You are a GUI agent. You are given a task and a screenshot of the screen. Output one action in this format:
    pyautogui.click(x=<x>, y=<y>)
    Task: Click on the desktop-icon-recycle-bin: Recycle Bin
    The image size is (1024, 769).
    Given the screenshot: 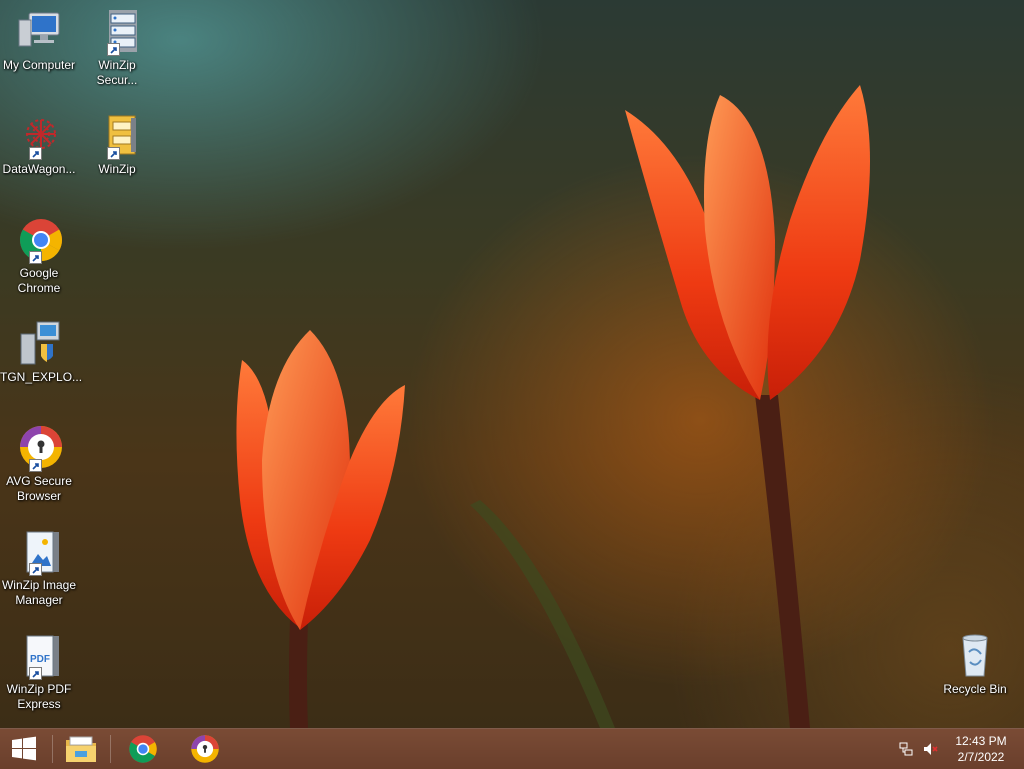 What is the action you would take?
    pyautogui.click(x=975, y=664)
    